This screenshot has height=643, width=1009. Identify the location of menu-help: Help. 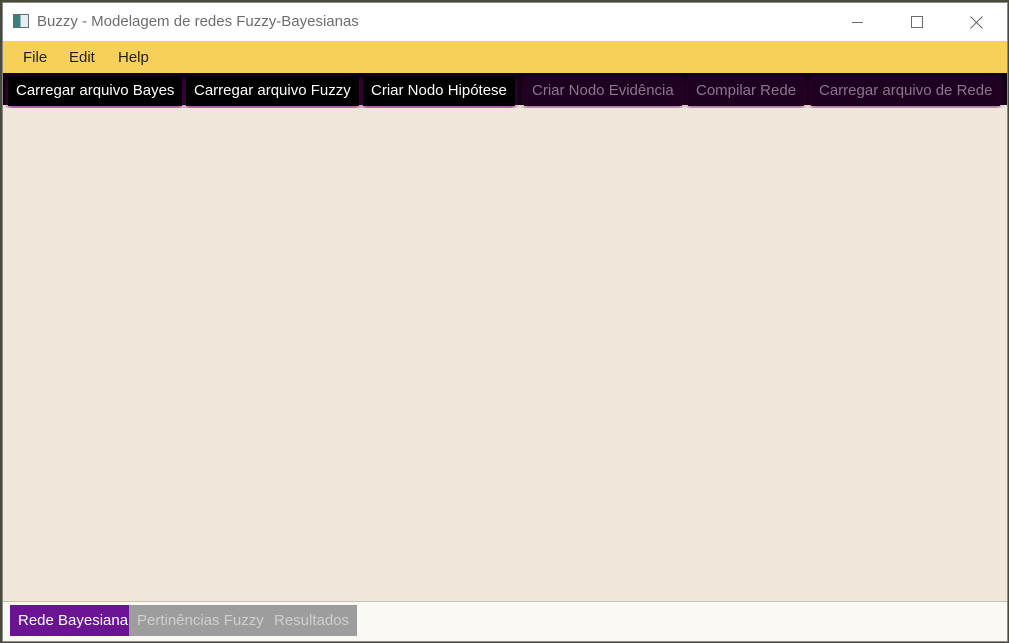
(133, 57).